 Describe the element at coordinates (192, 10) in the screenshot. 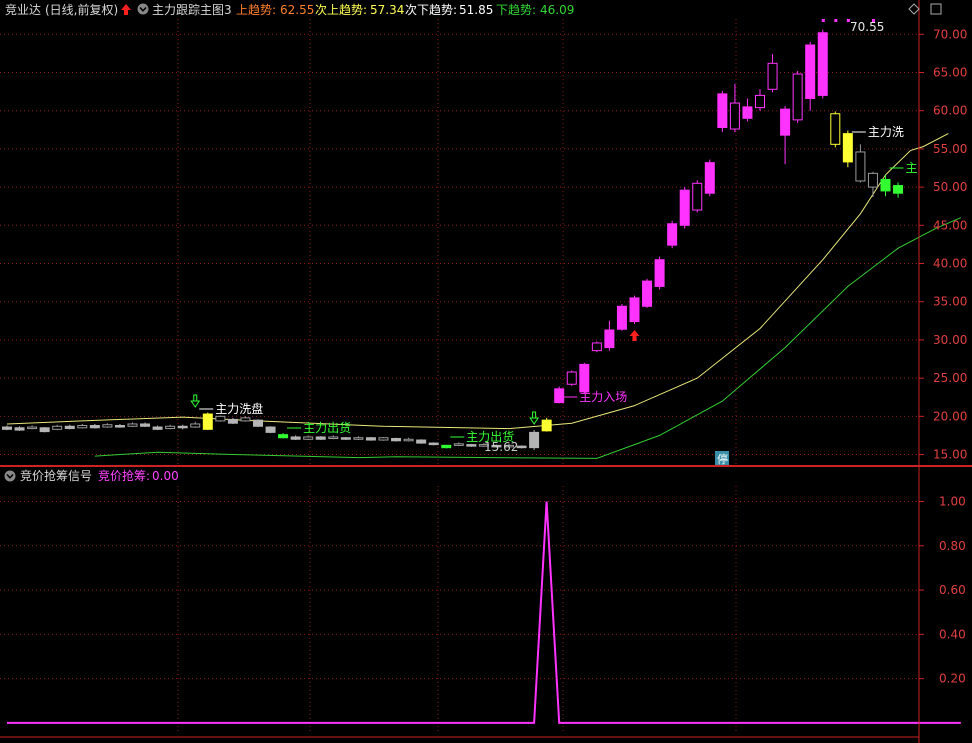

I see `indicator-name: 主力跟踪主图3` at that location.